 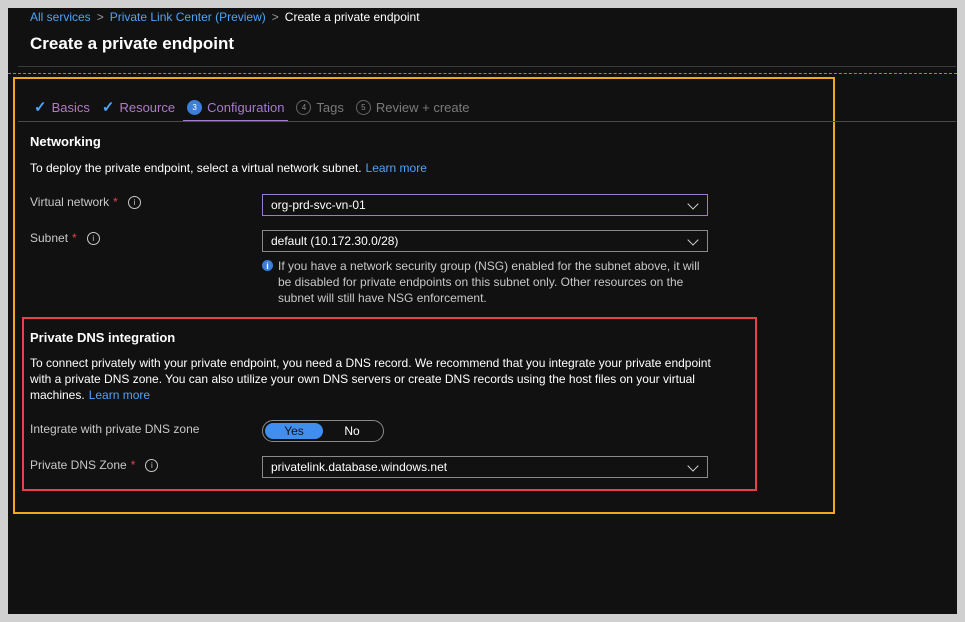 I want to click on subnet-dropdown: default (10.172.30.0/28), so click(x=485, y=241).